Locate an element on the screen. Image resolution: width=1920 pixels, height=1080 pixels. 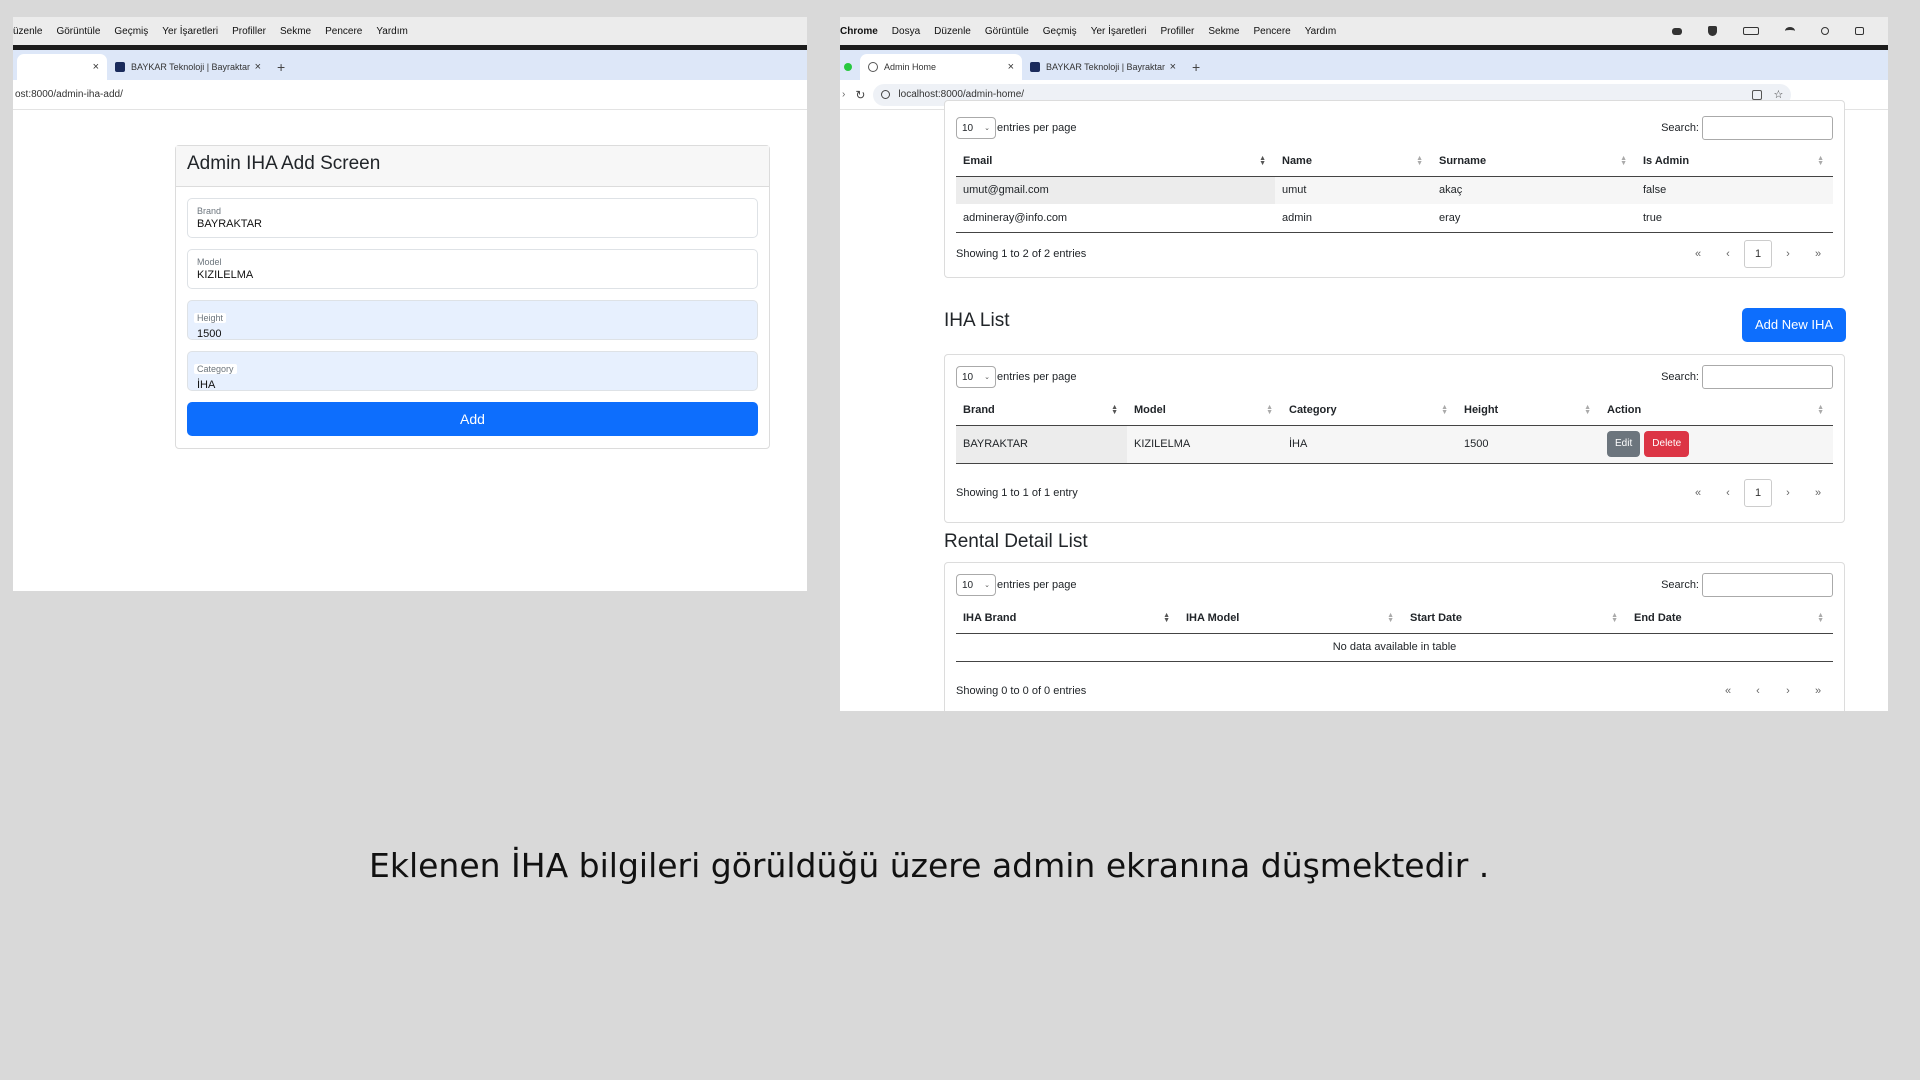
add-button: Add is located at coordinates (472, 419).